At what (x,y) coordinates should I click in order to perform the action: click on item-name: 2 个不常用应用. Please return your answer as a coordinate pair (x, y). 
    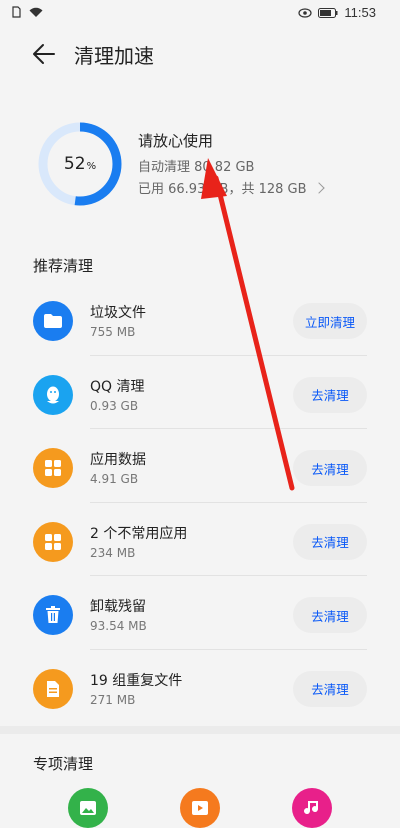
    Looking at the image, I should click on (139, 533).